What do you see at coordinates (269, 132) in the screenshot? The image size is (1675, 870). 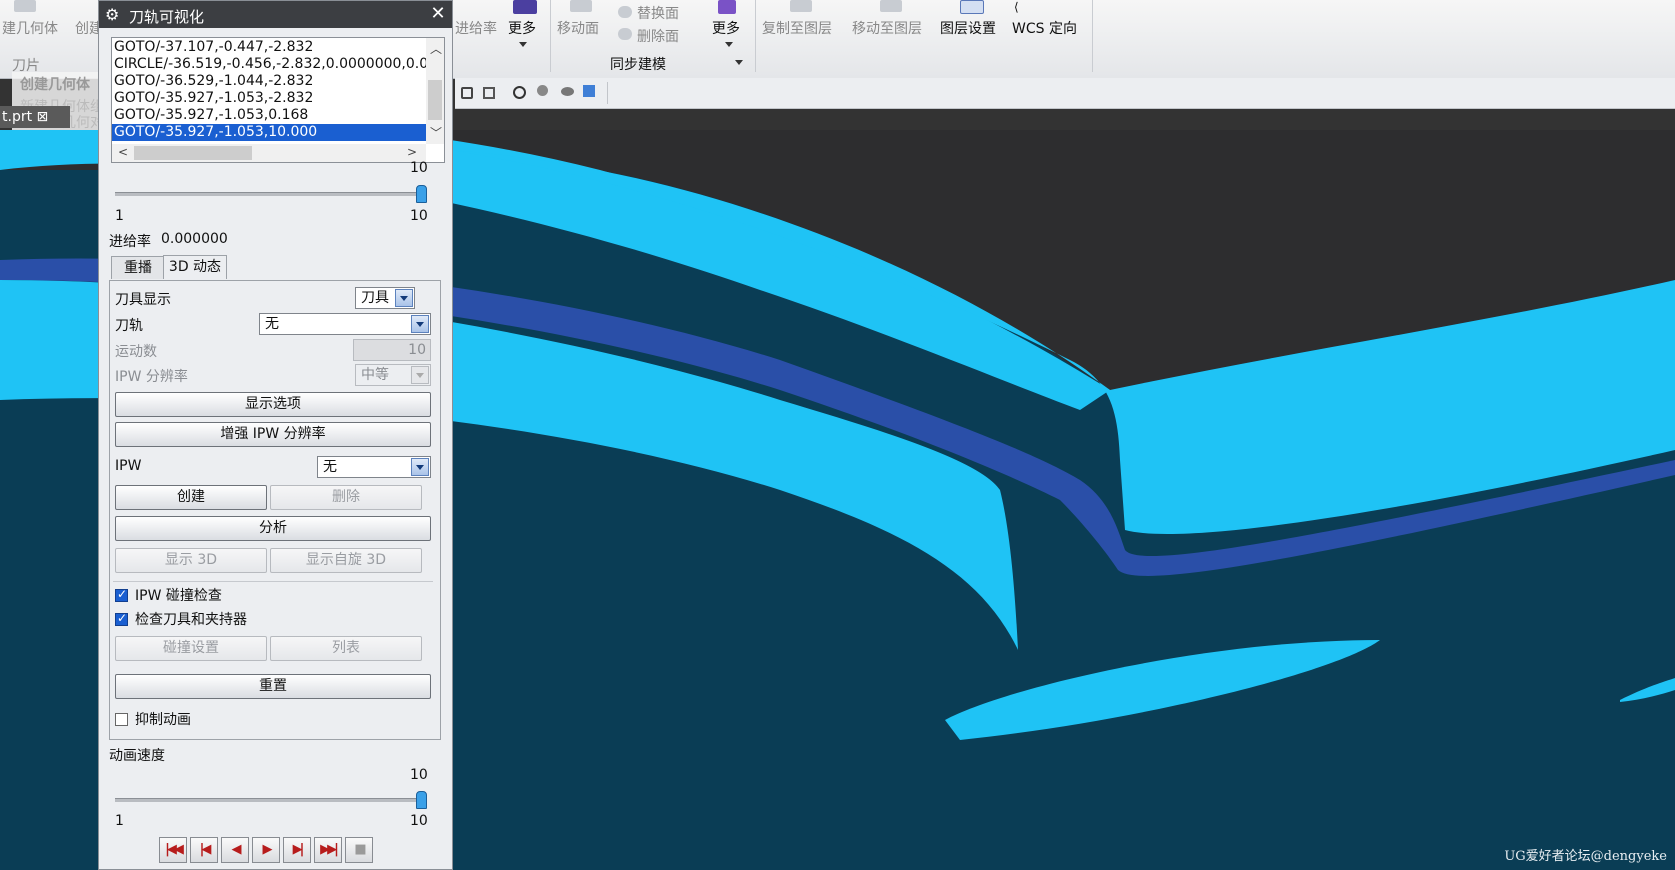 I see `list-item-selected: GOTO/-35.927,-1.053,10.000` at bounding box center [269, 132].